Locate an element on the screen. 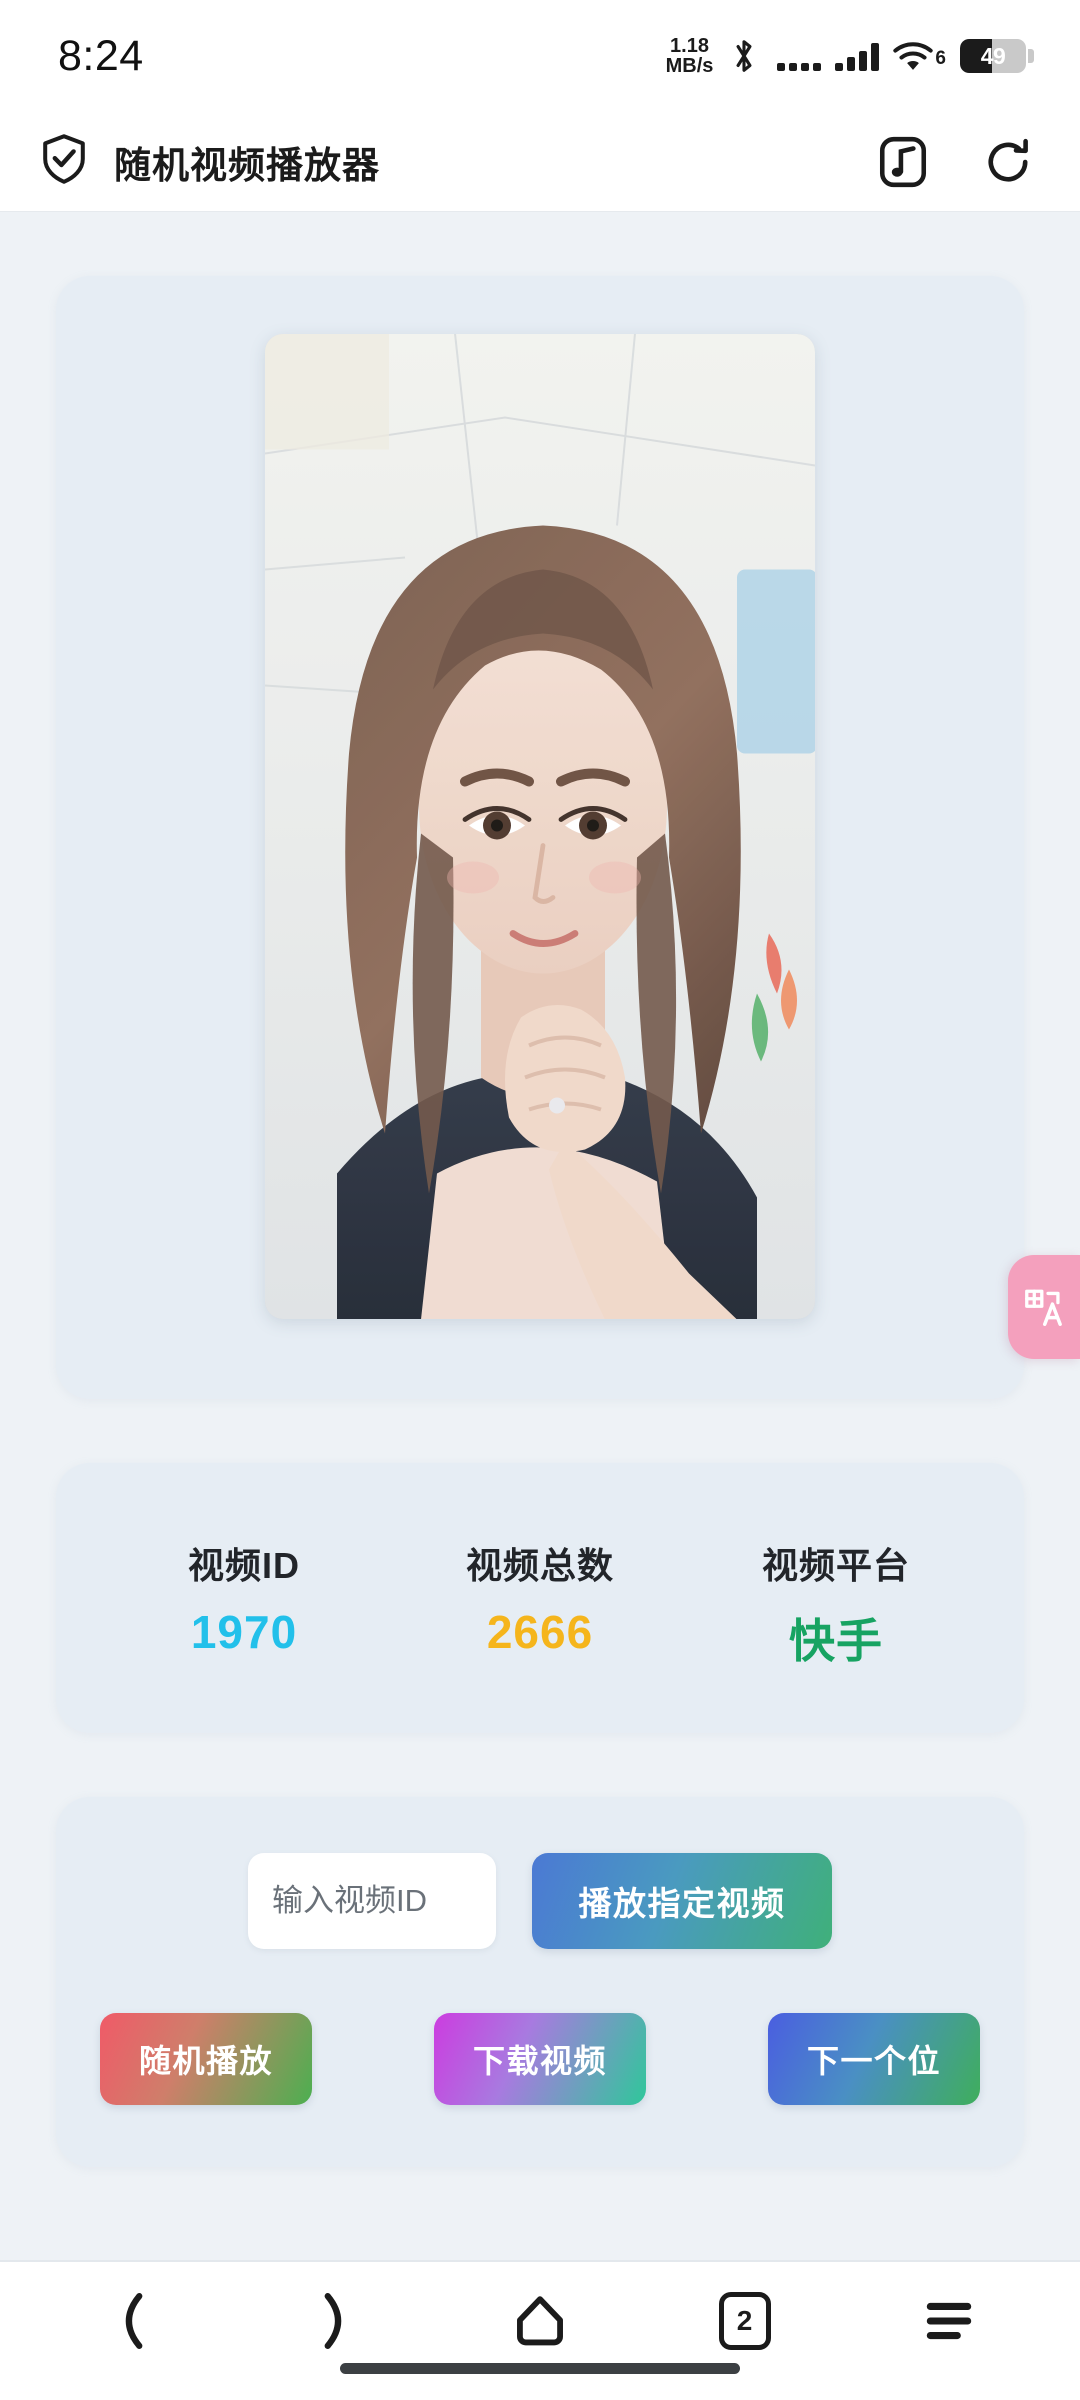  play-specific-video-button: 播放指定视频 is located at coordinates (682, 1901).